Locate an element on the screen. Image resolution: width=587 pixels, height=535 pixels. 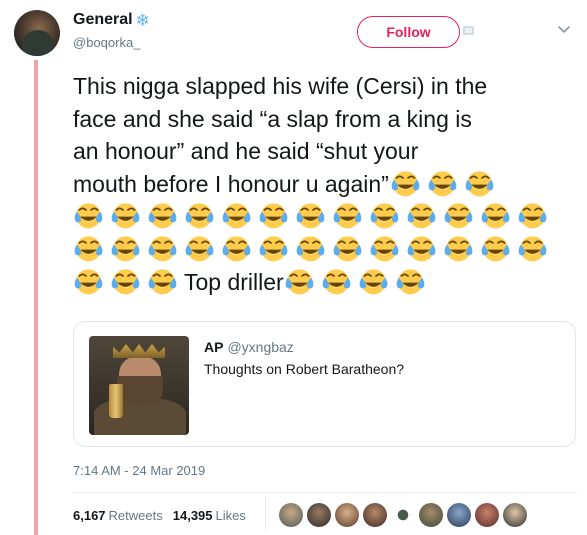
likes-count: 14,395 is located at coordinates (192, 515).